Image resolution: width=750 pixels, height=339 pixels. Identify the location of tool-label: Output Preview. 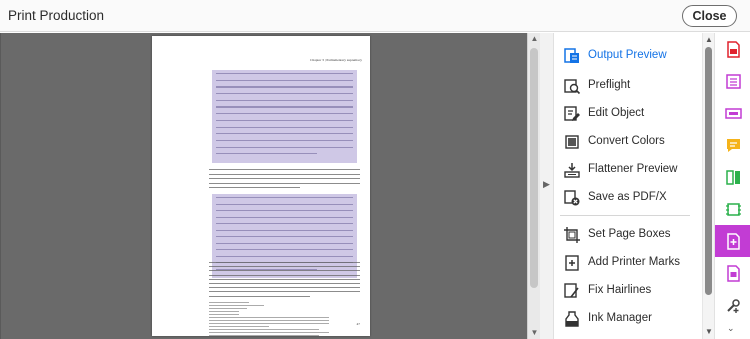
(627, 55).